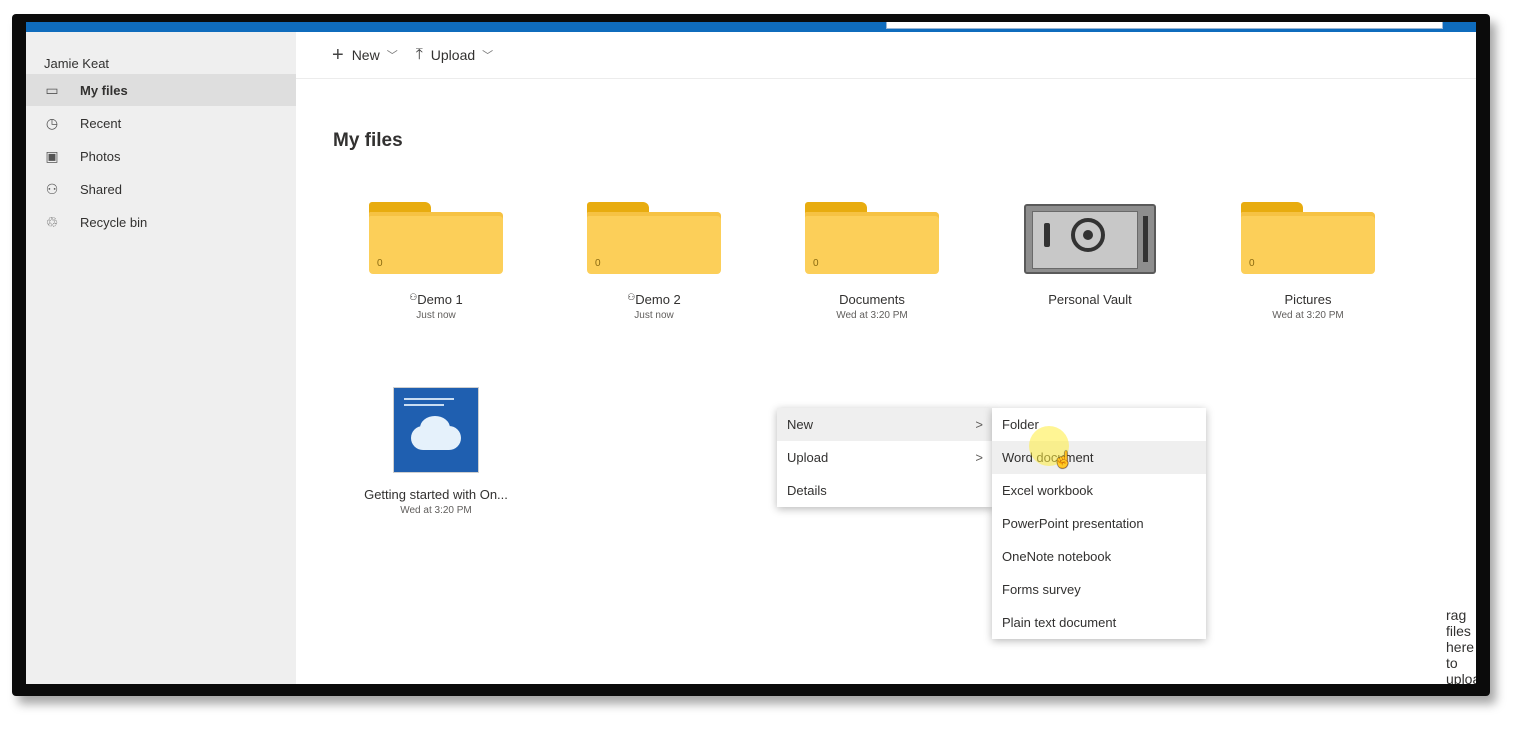 This screenshot has width=1526, height=732. I want to click on new-button-label: New, so click(365, 55).